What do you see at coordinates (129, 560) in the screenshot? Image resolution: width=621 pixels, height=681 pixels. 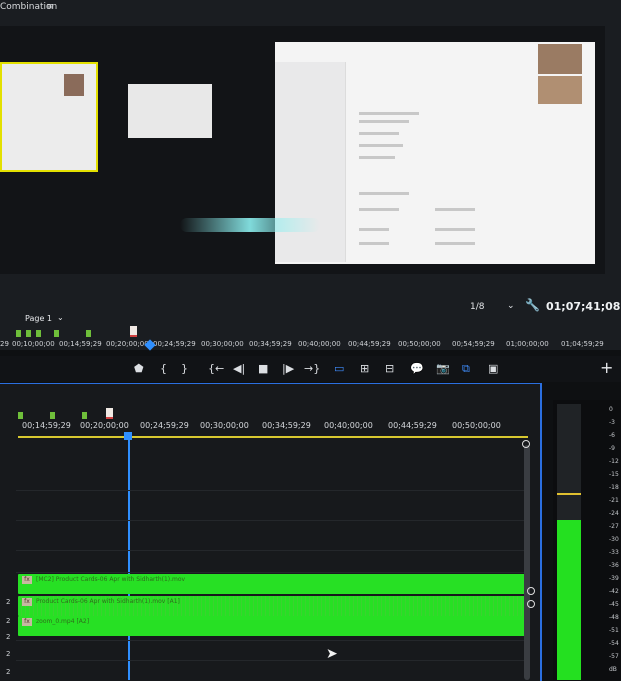 I see `timeline-playhead` at bounding box center [129, 560].